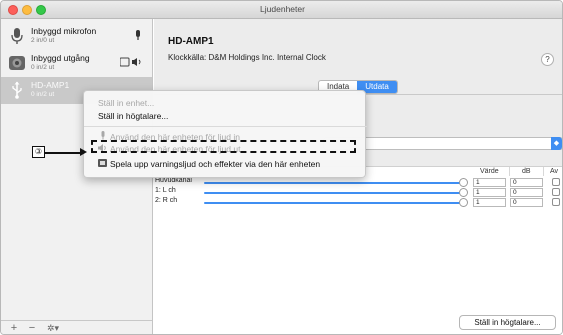  I want to click on device-item-built-in-microphone: Inbyggd mikrofon 2 in/0 ut, so click(76, 36).